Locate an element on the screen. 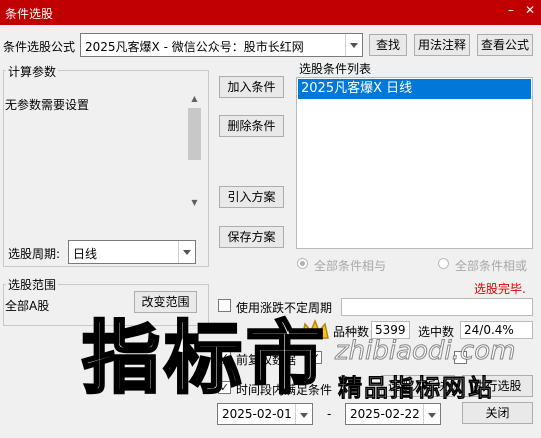  params-group-title: 计算参数 is located at coordinates (32, 71).